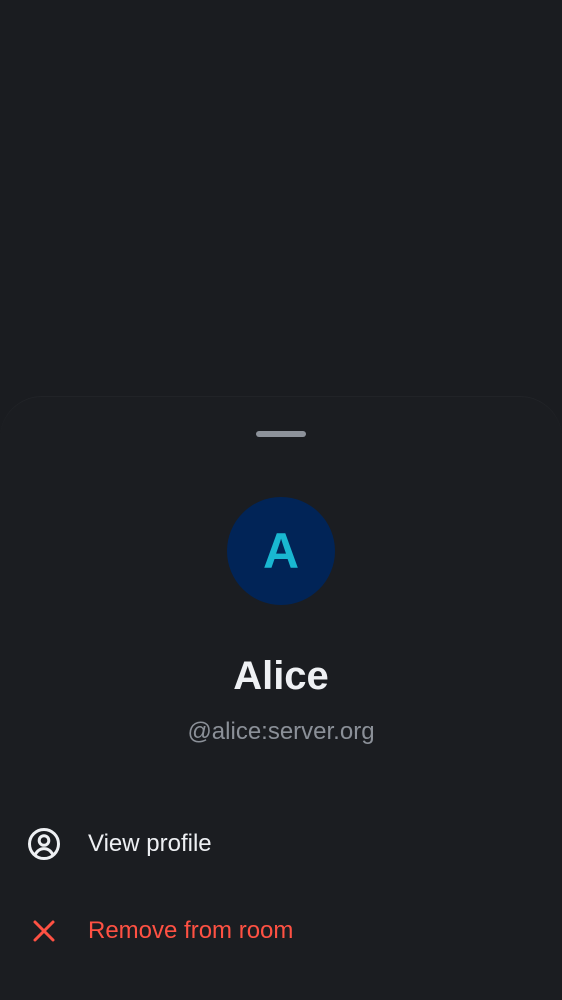 The height and width of the screenshot is (1000, 562). I want to click on user-profile-icon, so click(44, 844).